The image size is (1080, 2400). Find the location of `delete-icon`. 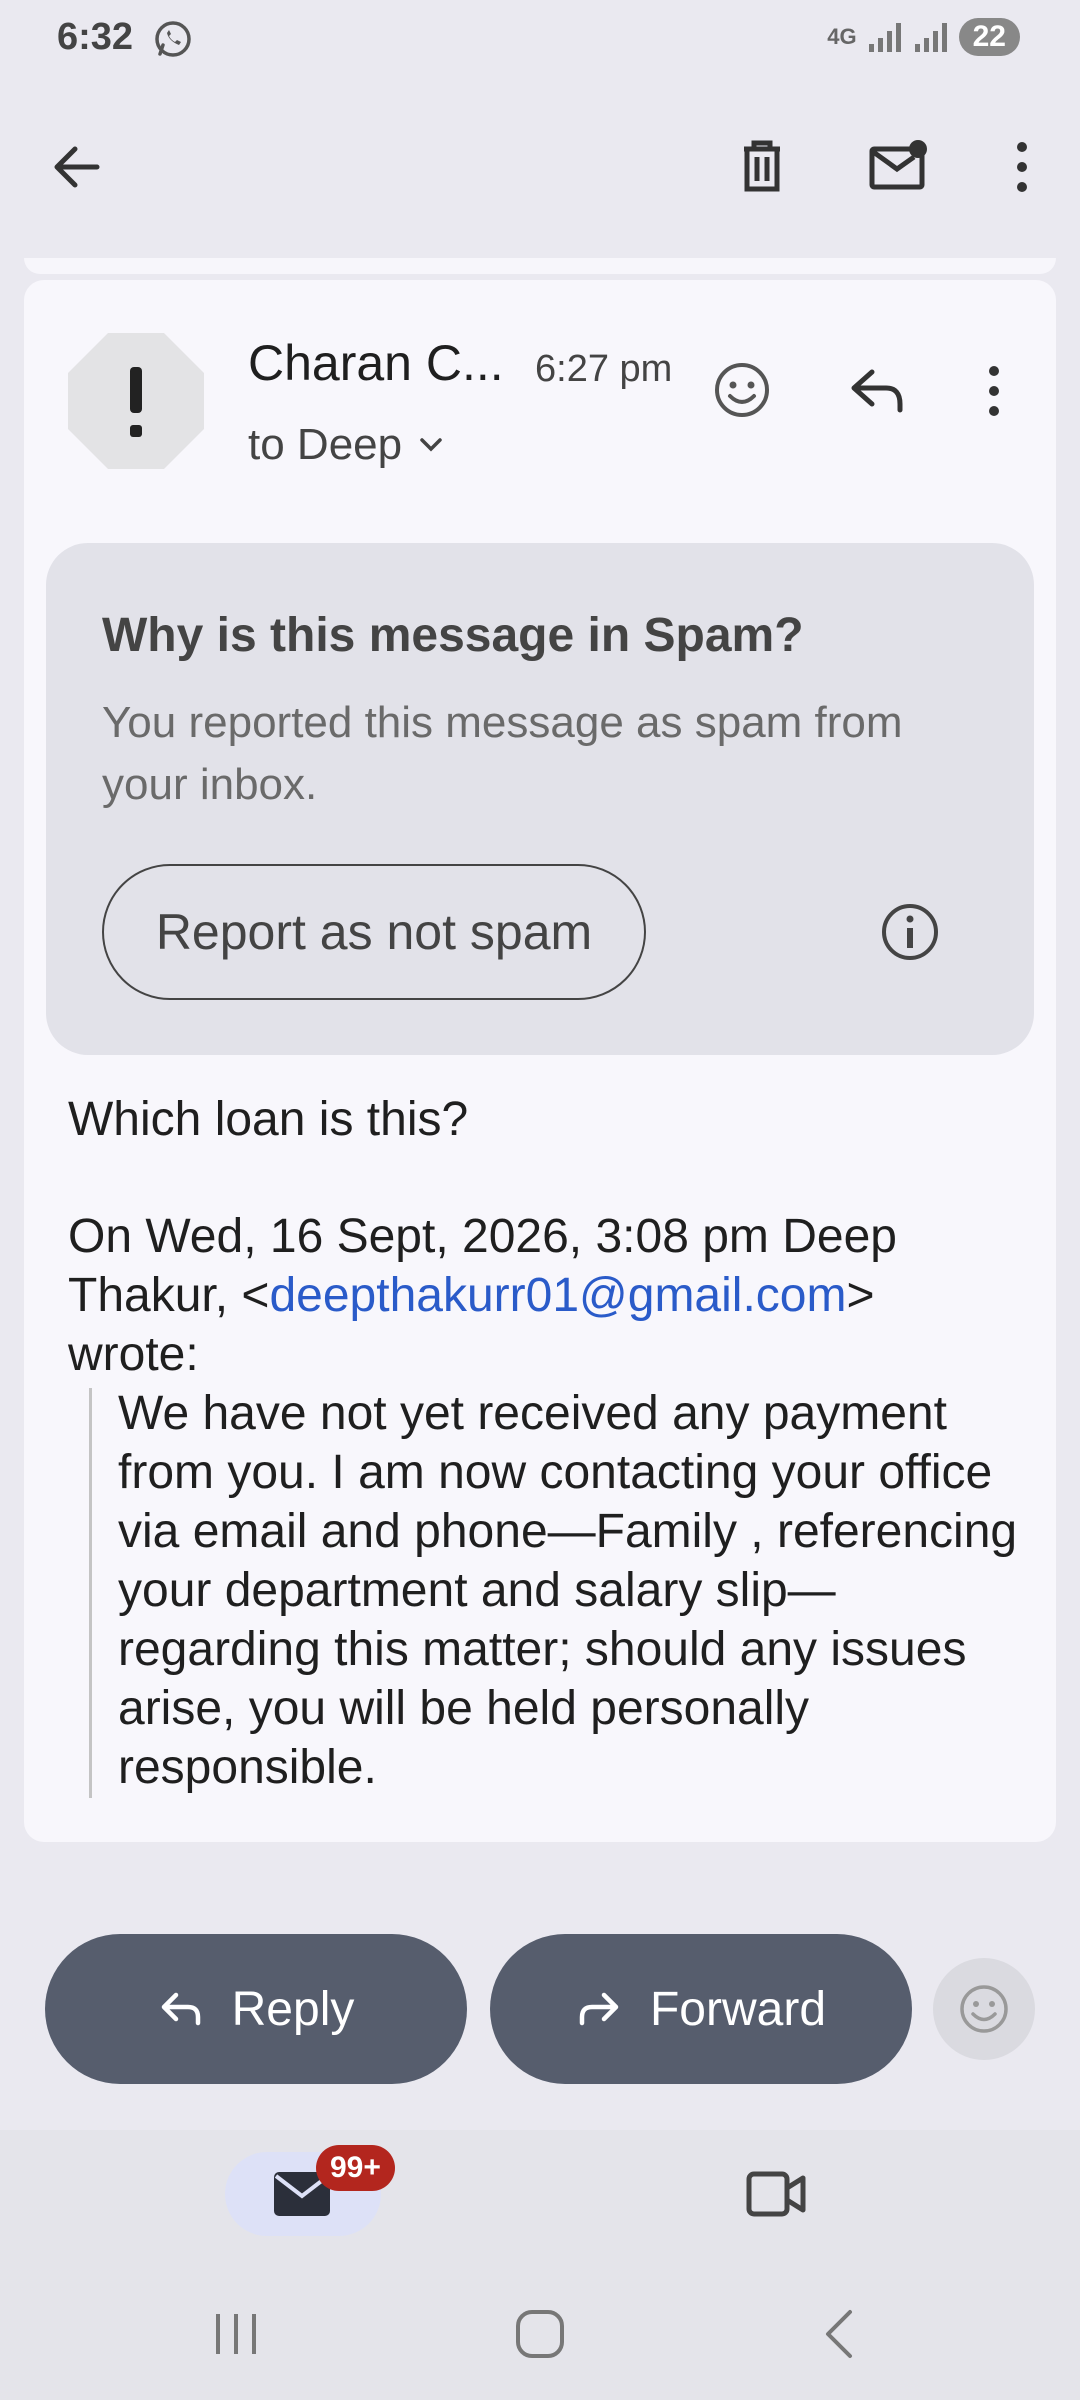

delete-icon is located at coordinates (762, 167).